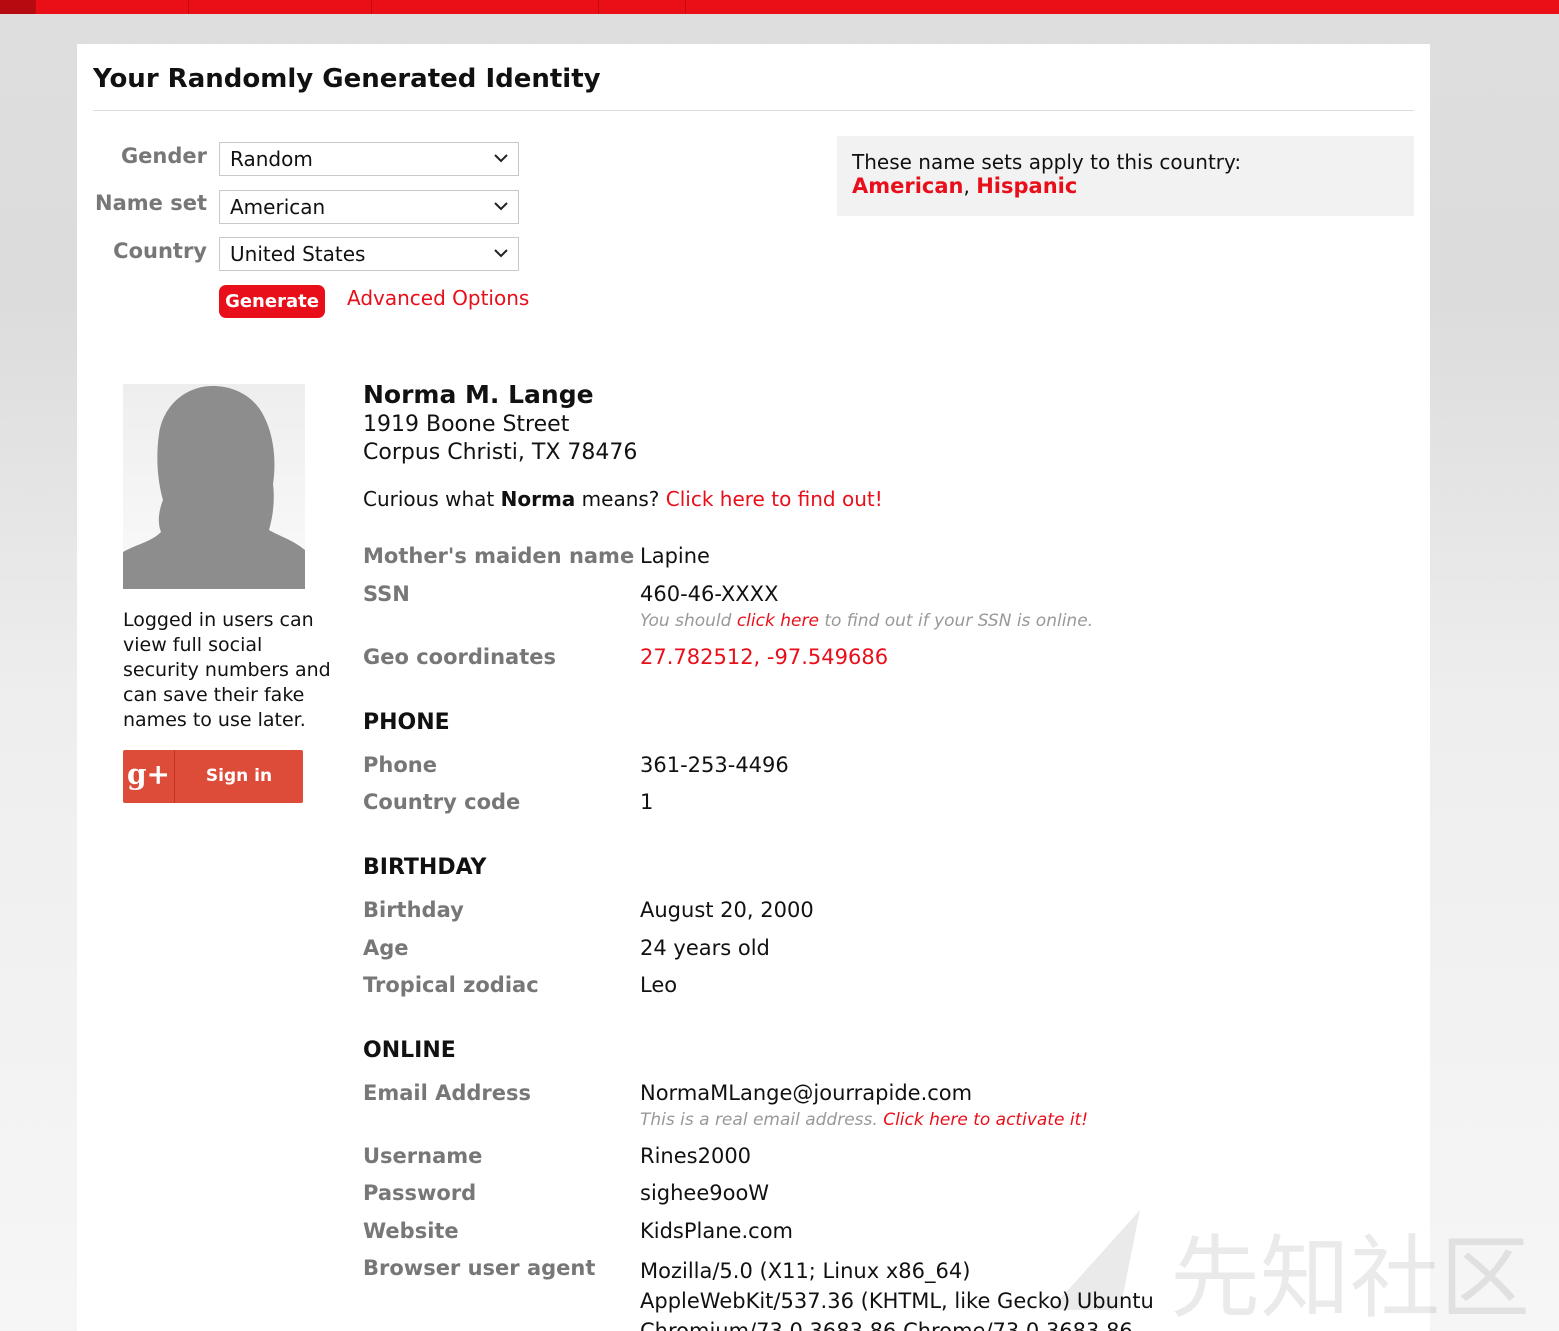  Describe the element at coordinates (149, 776) in the screenshot. I see `google-plus-icon: g+` at that location.